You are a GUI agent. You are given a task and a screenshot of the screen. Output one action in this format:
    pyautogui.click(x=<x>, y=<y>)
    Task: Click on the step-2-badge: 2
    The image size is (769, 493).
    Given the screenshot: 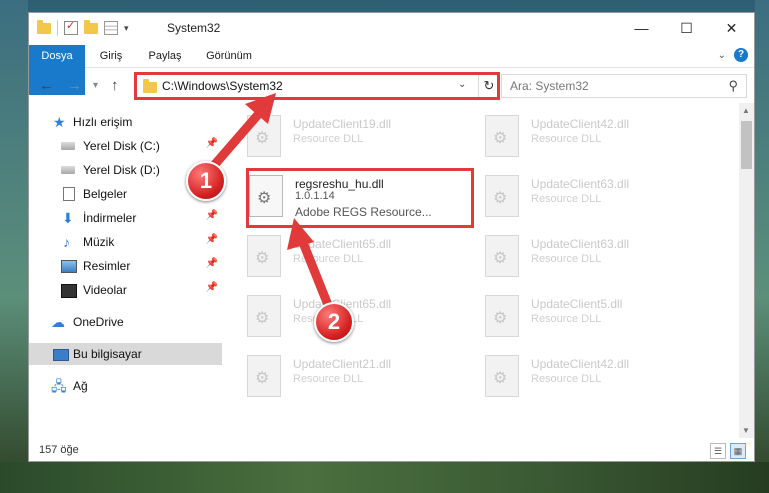 What is the action you would take?
    pyautogui.click(x=334, y=322)
    